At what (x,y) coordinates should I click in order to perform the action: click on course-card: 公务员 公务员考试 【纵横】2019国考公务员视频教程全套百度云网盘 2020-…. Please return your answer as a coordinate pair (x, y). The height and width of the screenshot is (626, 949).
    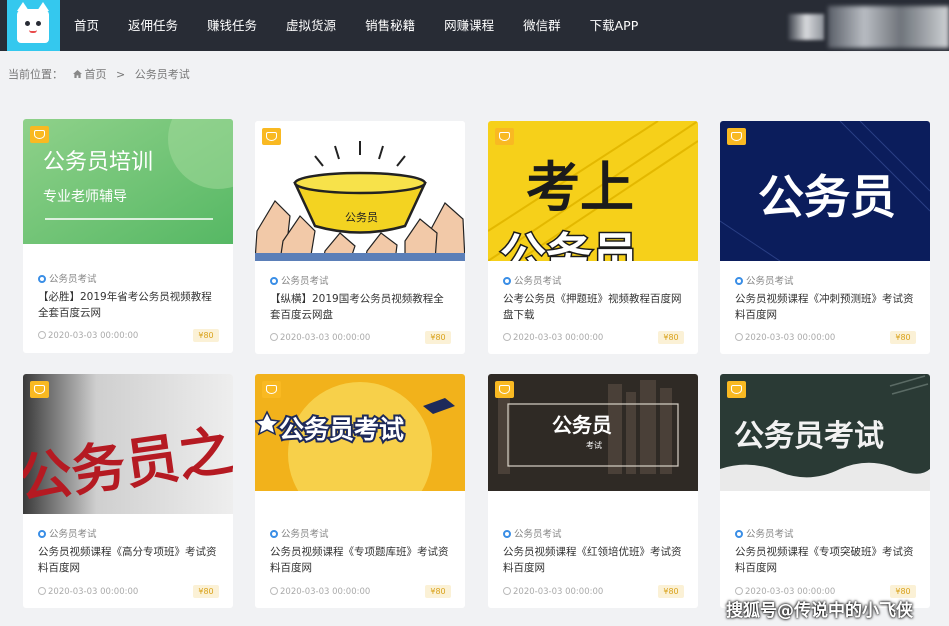
    Looking at the image, I should click on (360, 237).